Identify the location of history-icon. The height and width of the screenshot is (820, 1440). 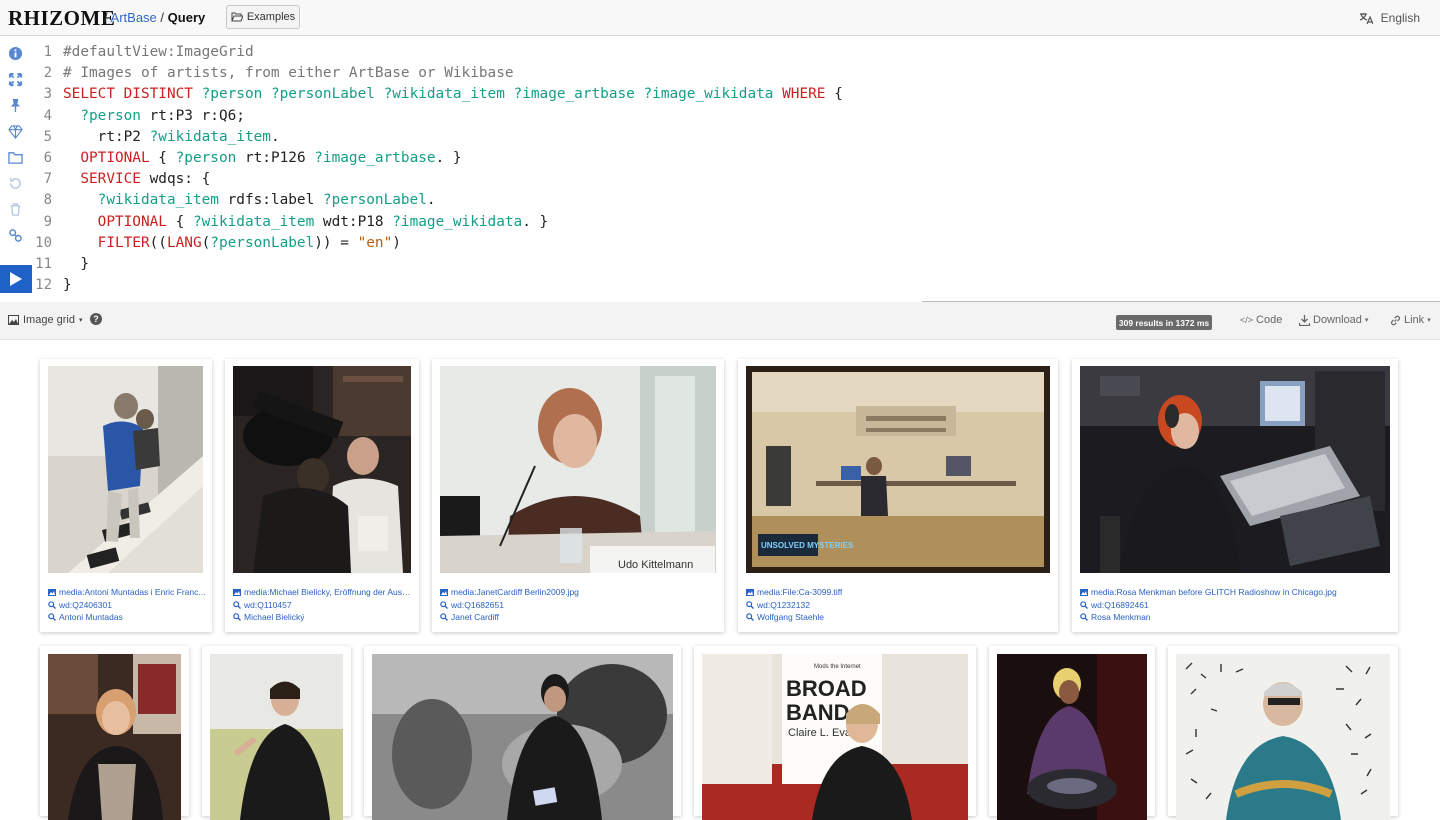
(15, 183).